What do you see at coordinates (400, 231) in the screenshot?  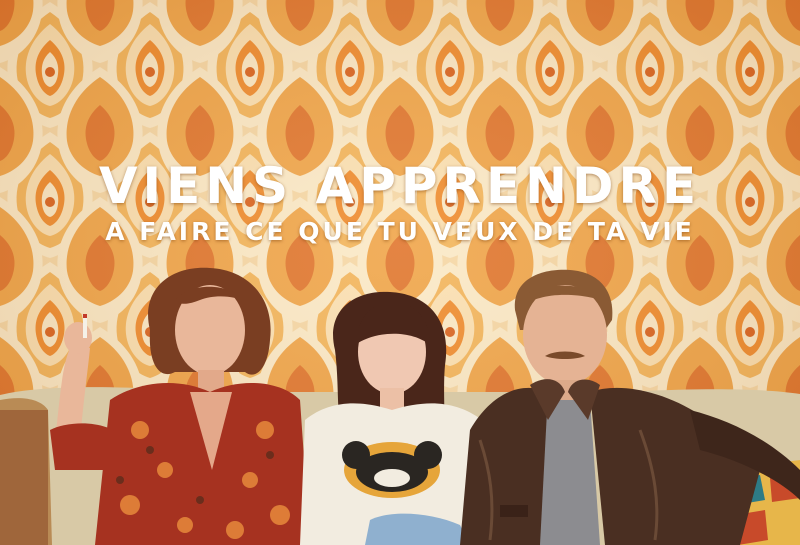 I see `tagline-text: A FAIRE CE QUE TU VEUX DE TA VIE` at bounding box center [400, 231].